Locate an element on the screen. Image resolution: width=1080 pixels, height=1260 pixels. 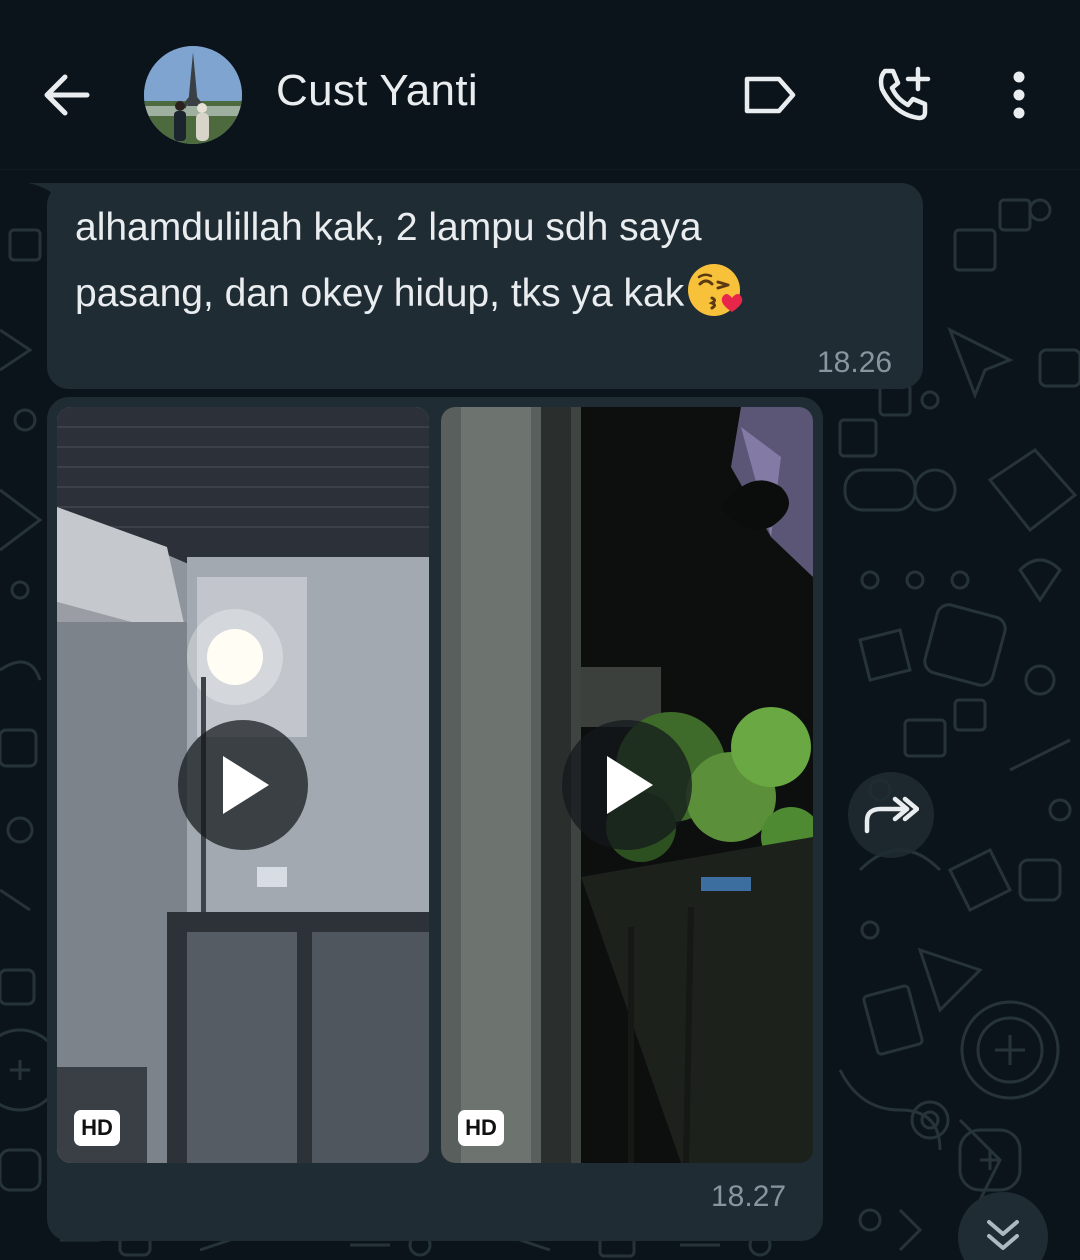
contact-name: Cust Yanti is located at coordinates (377, 91).